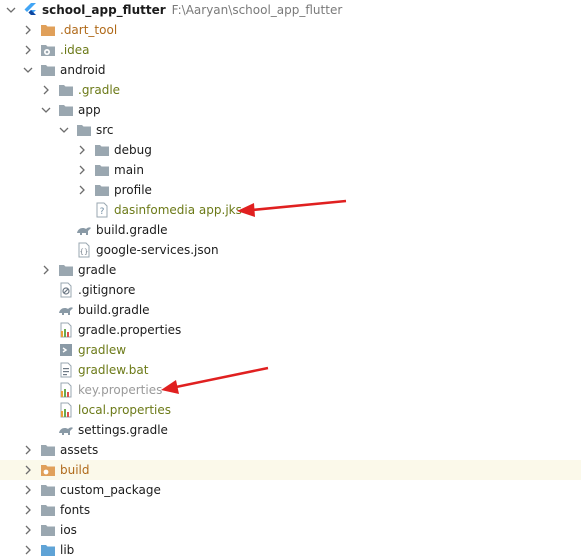 This screenshot has height=560, width=581. What do you see at coordinates (290, 330) in the screenshot?
I see `tree-row: gradle.properties` at bounding box center [290, 330].